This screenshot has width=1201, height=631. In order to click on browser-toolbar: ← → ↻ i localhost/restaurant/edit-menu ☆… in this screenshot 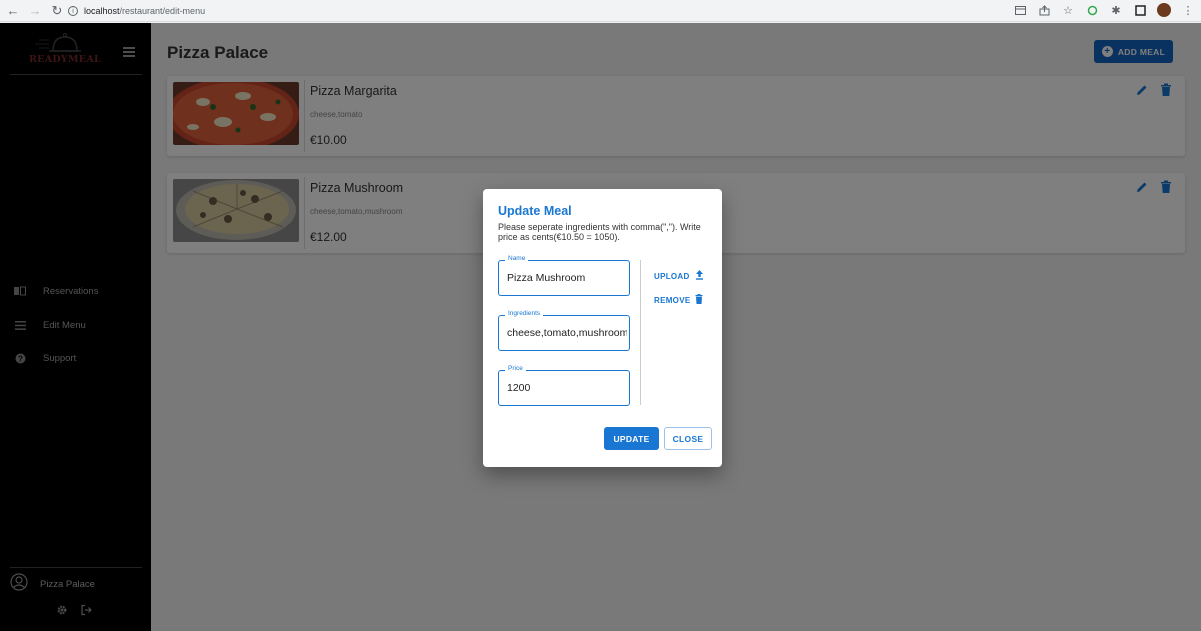, I will do `click(600, 11)`.